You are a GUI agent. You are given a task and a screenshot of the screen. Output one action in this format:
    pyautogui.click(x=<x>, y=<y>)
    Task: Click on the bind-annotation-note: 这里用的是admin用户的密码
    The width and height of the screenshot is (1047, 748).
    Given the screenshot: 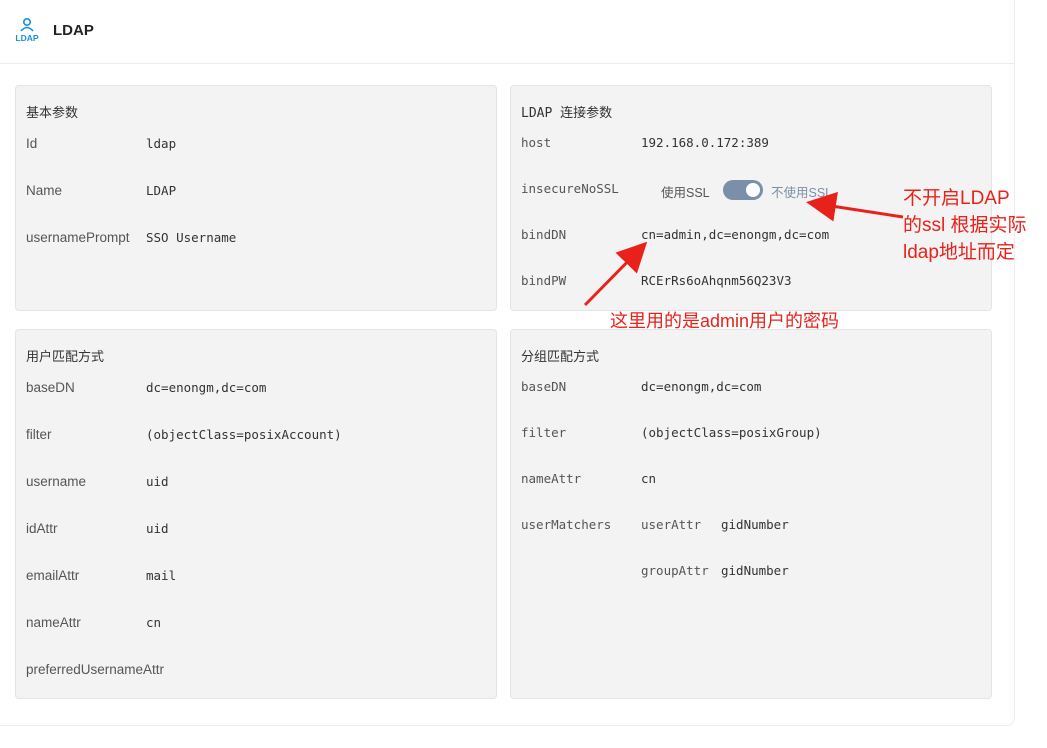 What is the action you would take?
    pyautogui.click(x=725, y=321)
    